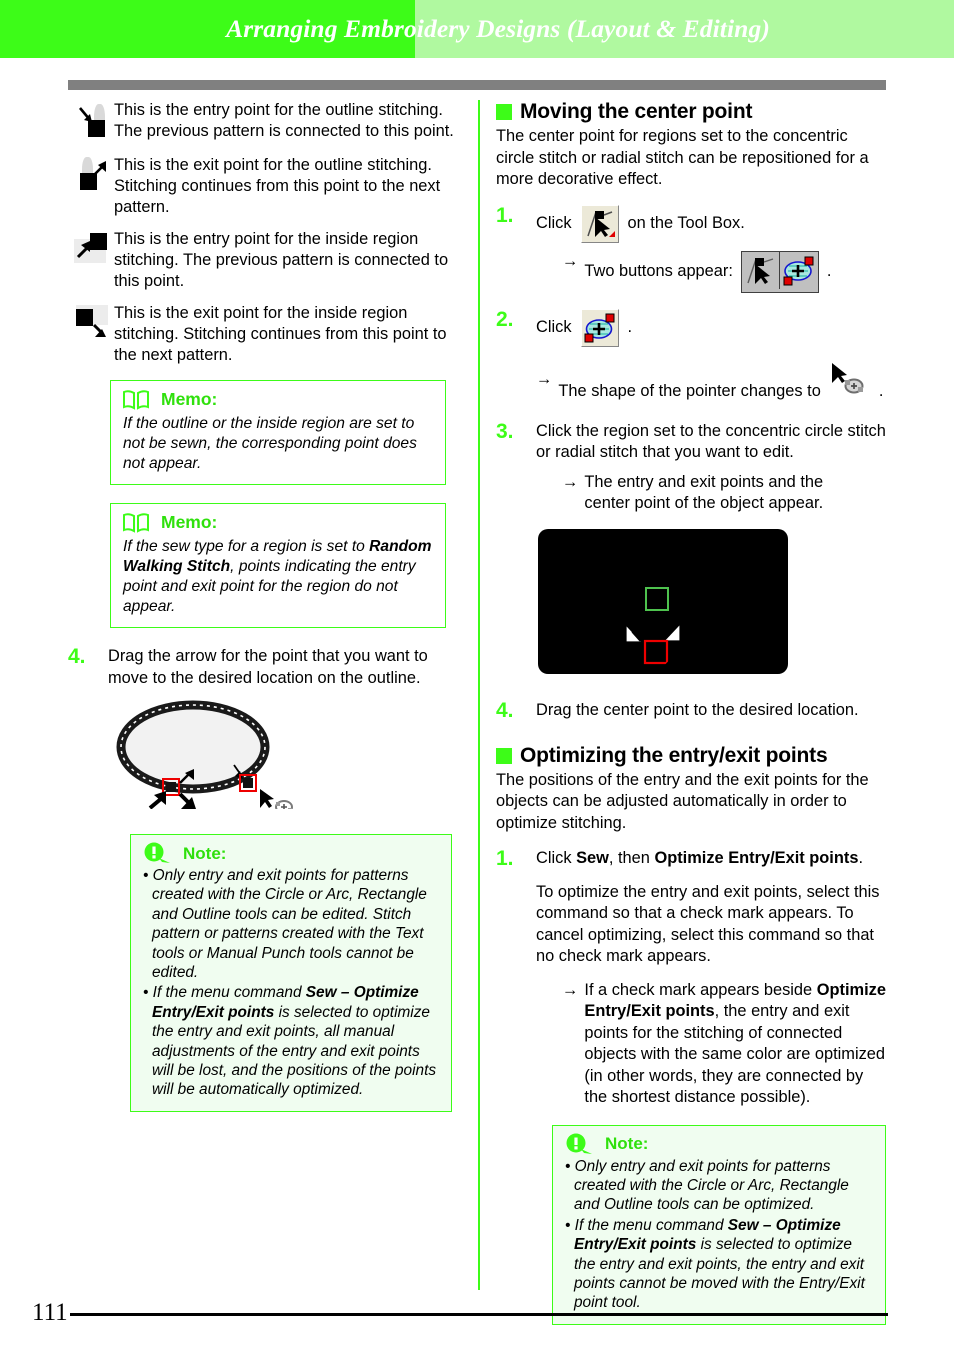  I want to click on center-point-pointer-icon, so click(850, 382).